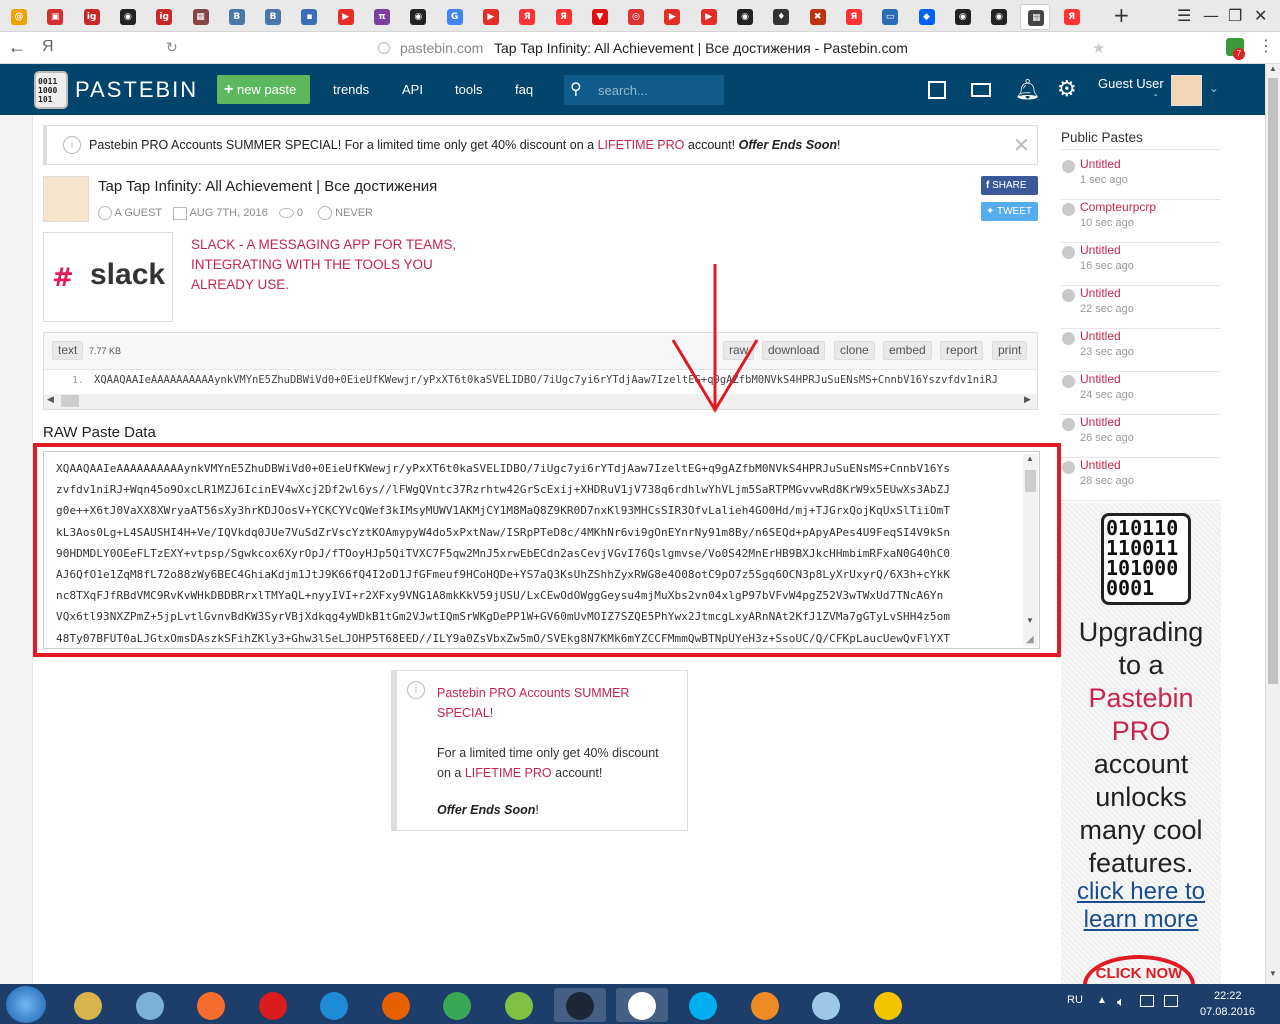 Image resolution: width=1280 pixels, height=1024 pixels. I want to click on network-icon, so click(1171, 1001).